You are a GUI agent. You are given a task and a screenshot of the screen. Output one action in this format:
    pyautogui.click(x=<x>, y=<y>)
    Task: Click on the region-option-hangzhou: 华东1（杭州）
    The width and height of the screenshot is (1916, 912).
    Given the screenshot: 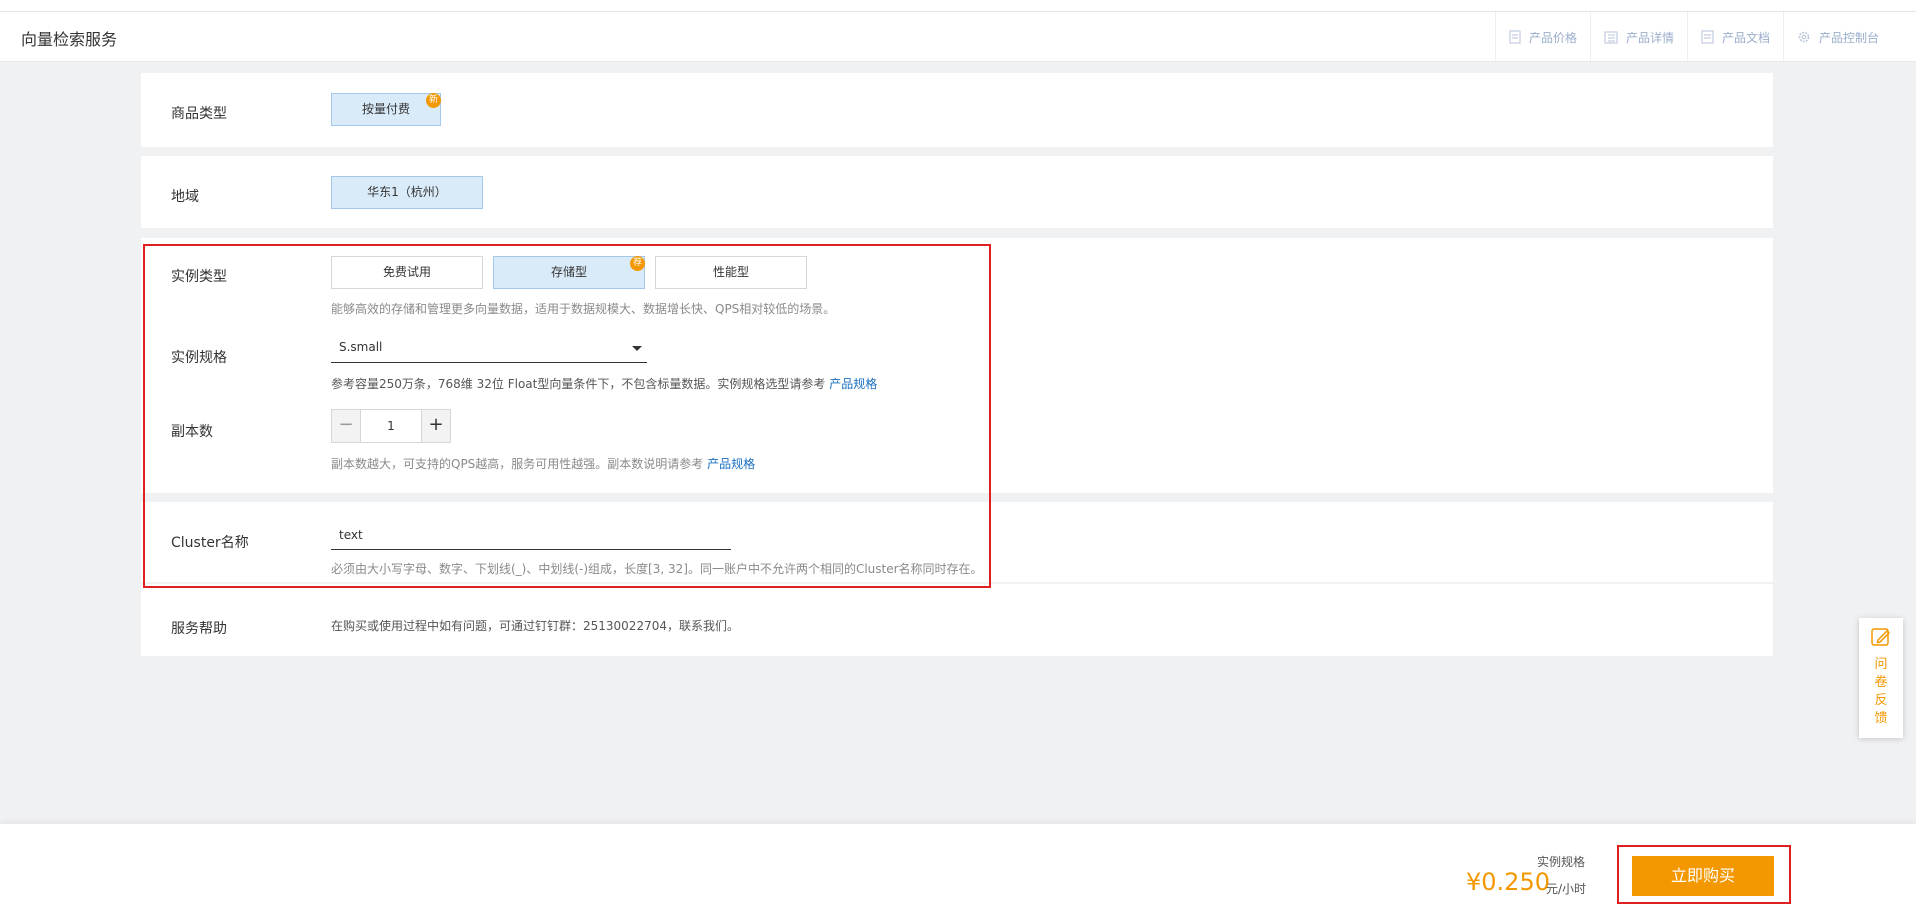 What is the action you would take?
    pyautogui.click(x=407, y=192)
    